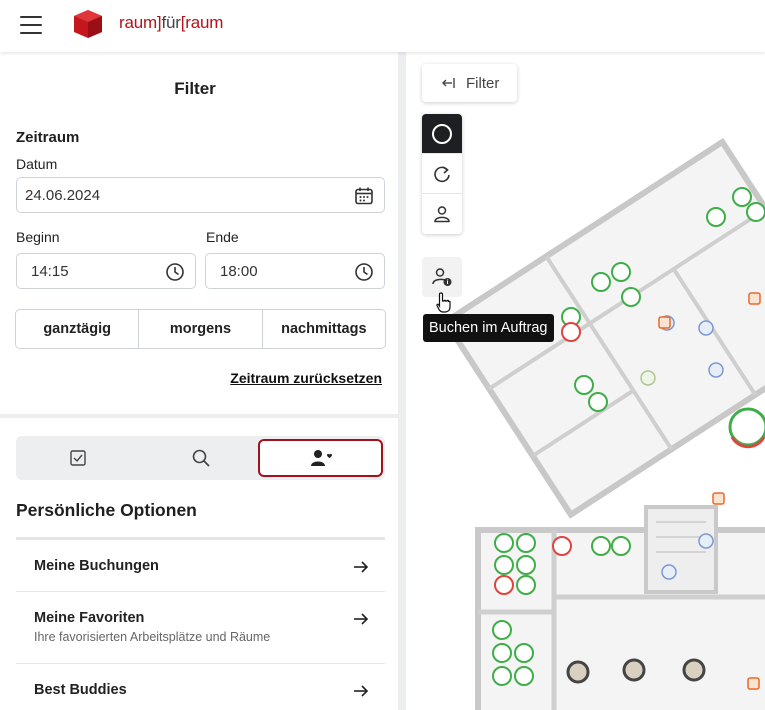  I want to click on search-icon, so click(201, 458).